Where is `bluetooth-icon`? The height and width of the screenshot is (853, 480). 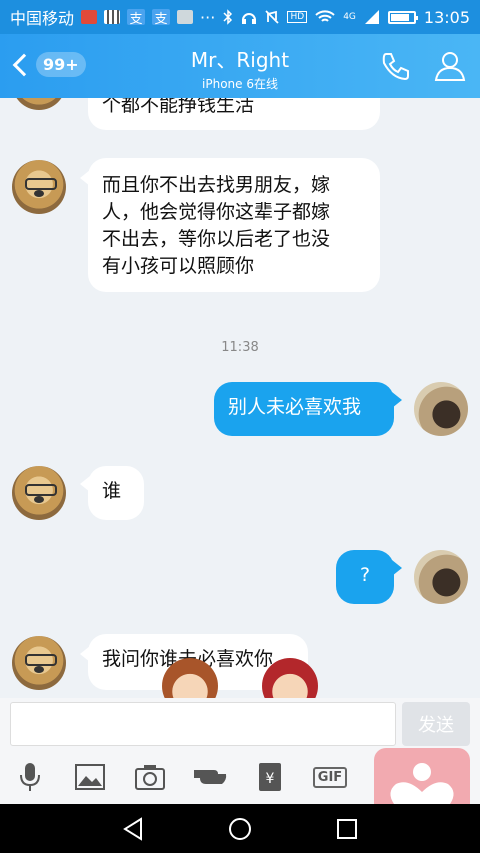 bluetooth-icon is located at coordinates (228, 17).